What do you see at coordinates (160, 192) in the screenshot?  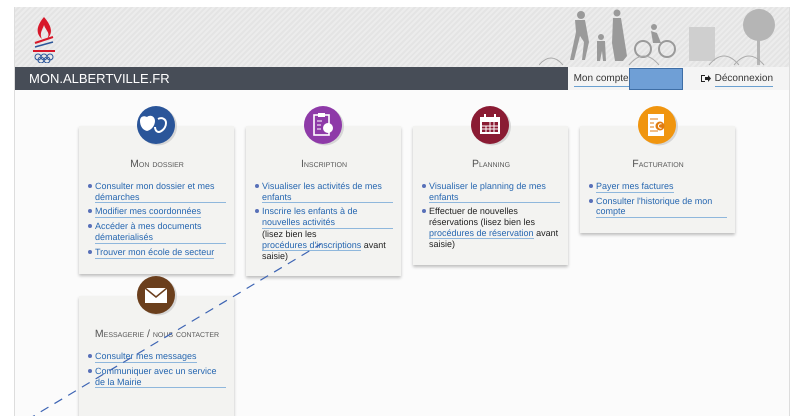 I see `menu-link: Consulter mon dossier et mes démarches` at bounding box center [160, 192].